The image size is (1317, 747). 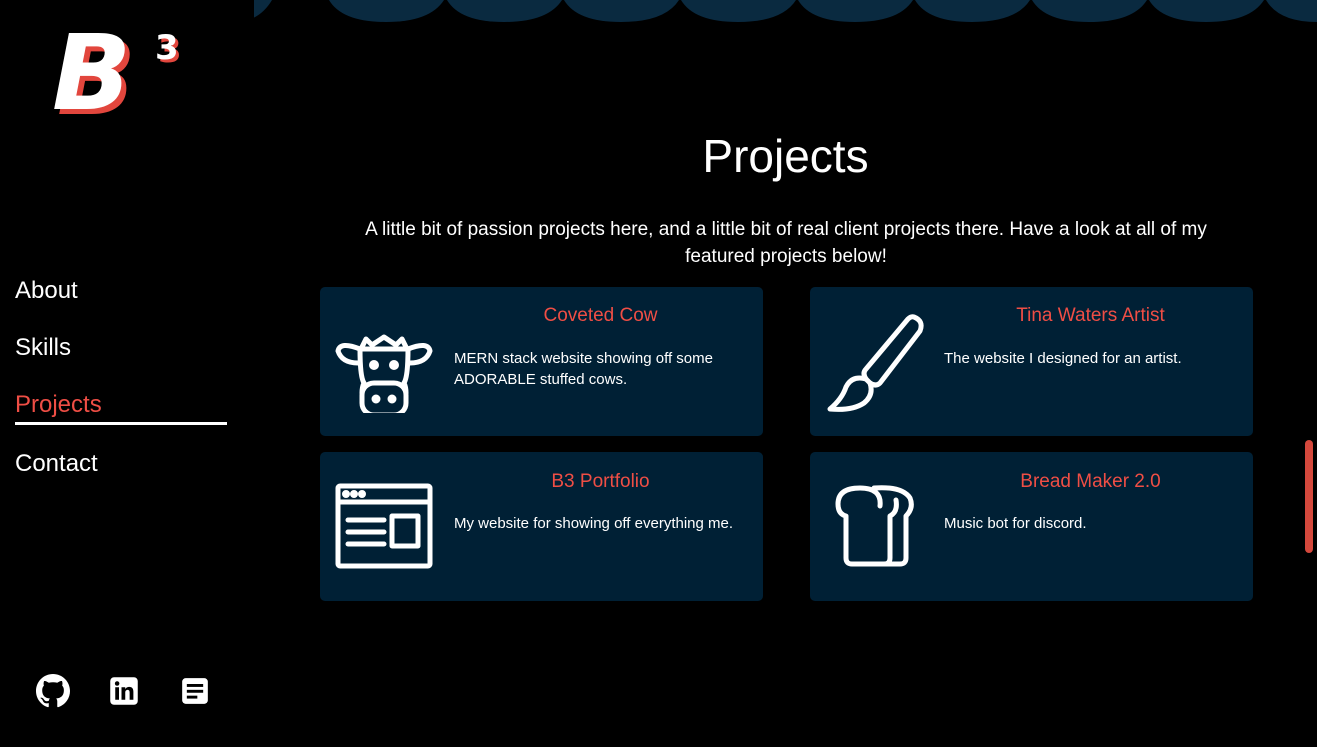 I want to click on github-icon, so click(x=53, y=691).